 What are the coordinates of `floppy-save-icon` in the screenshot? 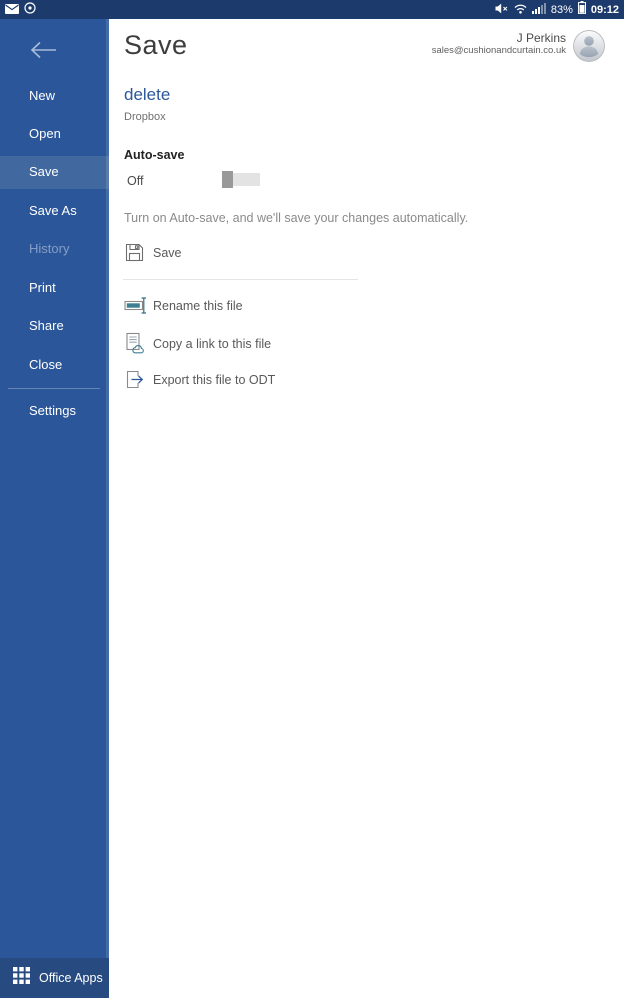 It's located at (137, 252).